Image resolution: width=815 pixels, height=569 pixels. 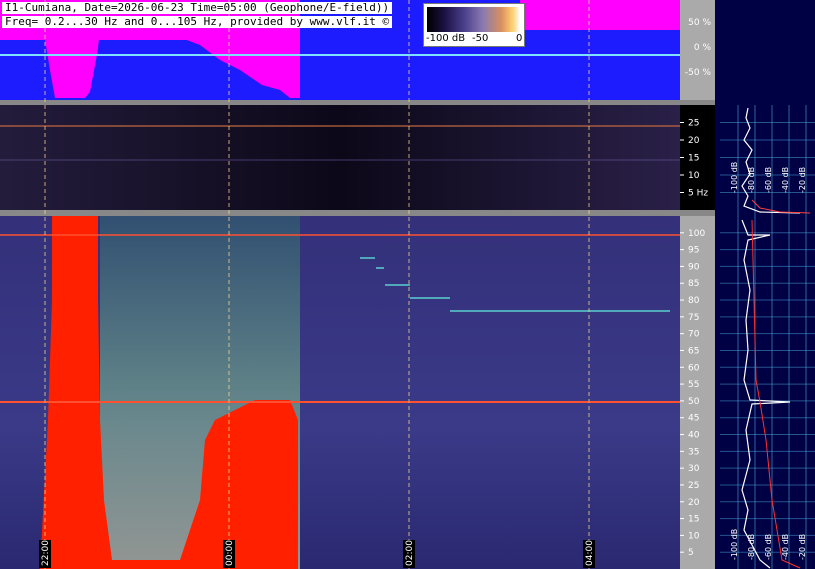 I want to click on low-y-tick-label: 5 Hz, so click(x=698, y=194).